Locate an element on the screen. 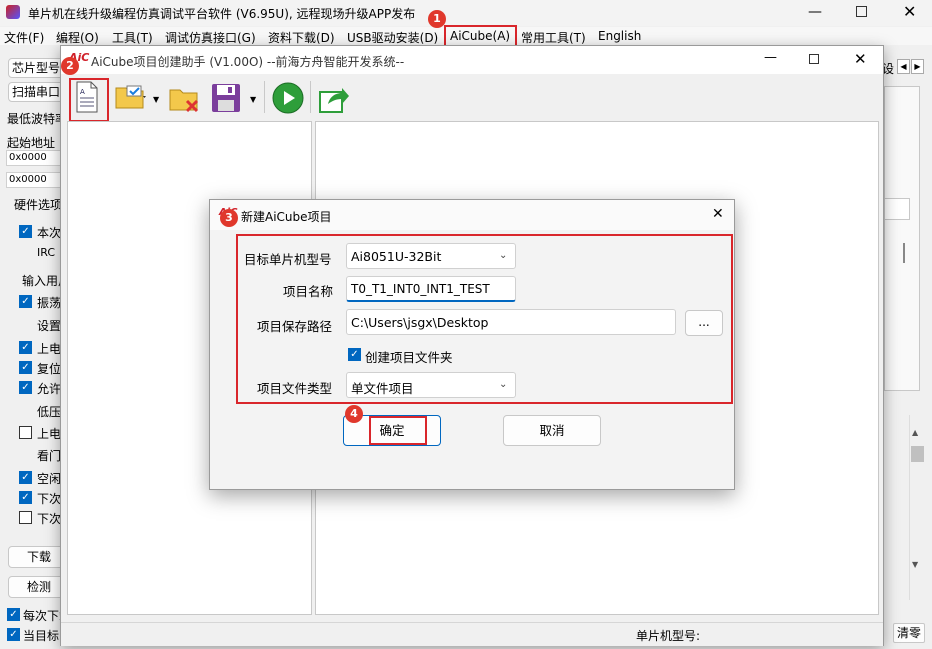  highlight-form is located at coordinates (484, 319).